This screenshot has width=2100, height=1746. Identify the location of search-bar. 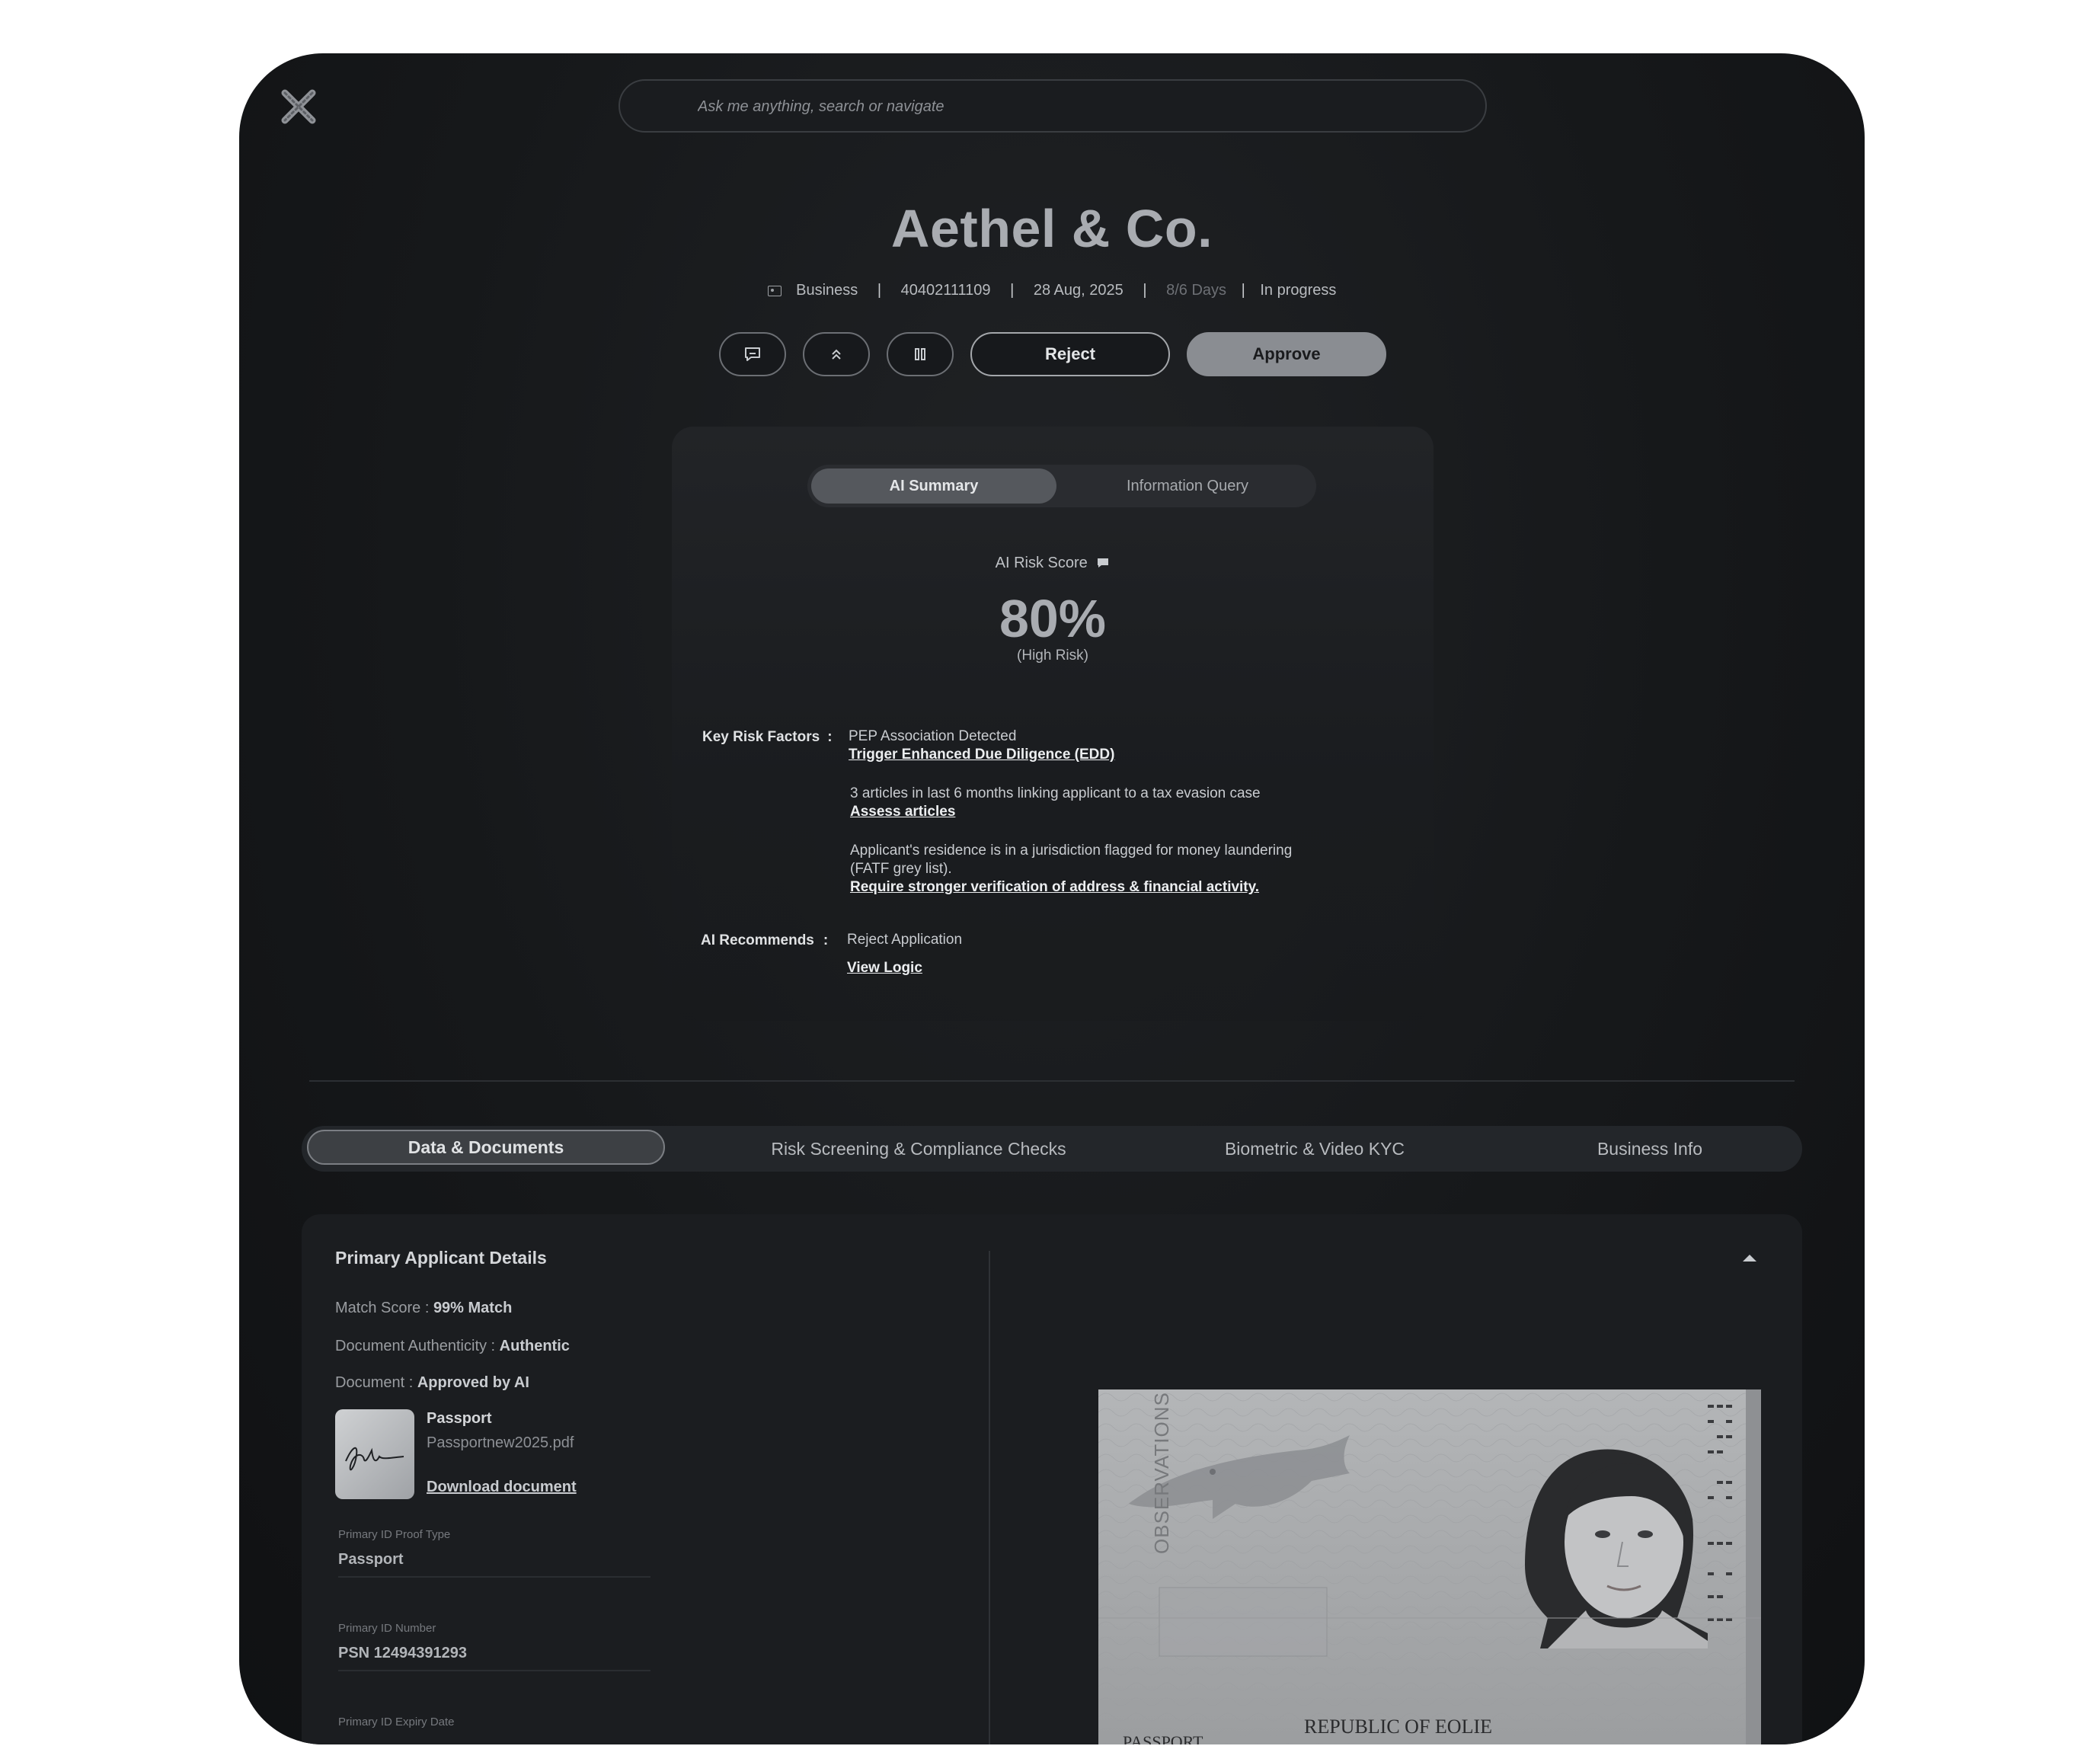
(1052, 106).